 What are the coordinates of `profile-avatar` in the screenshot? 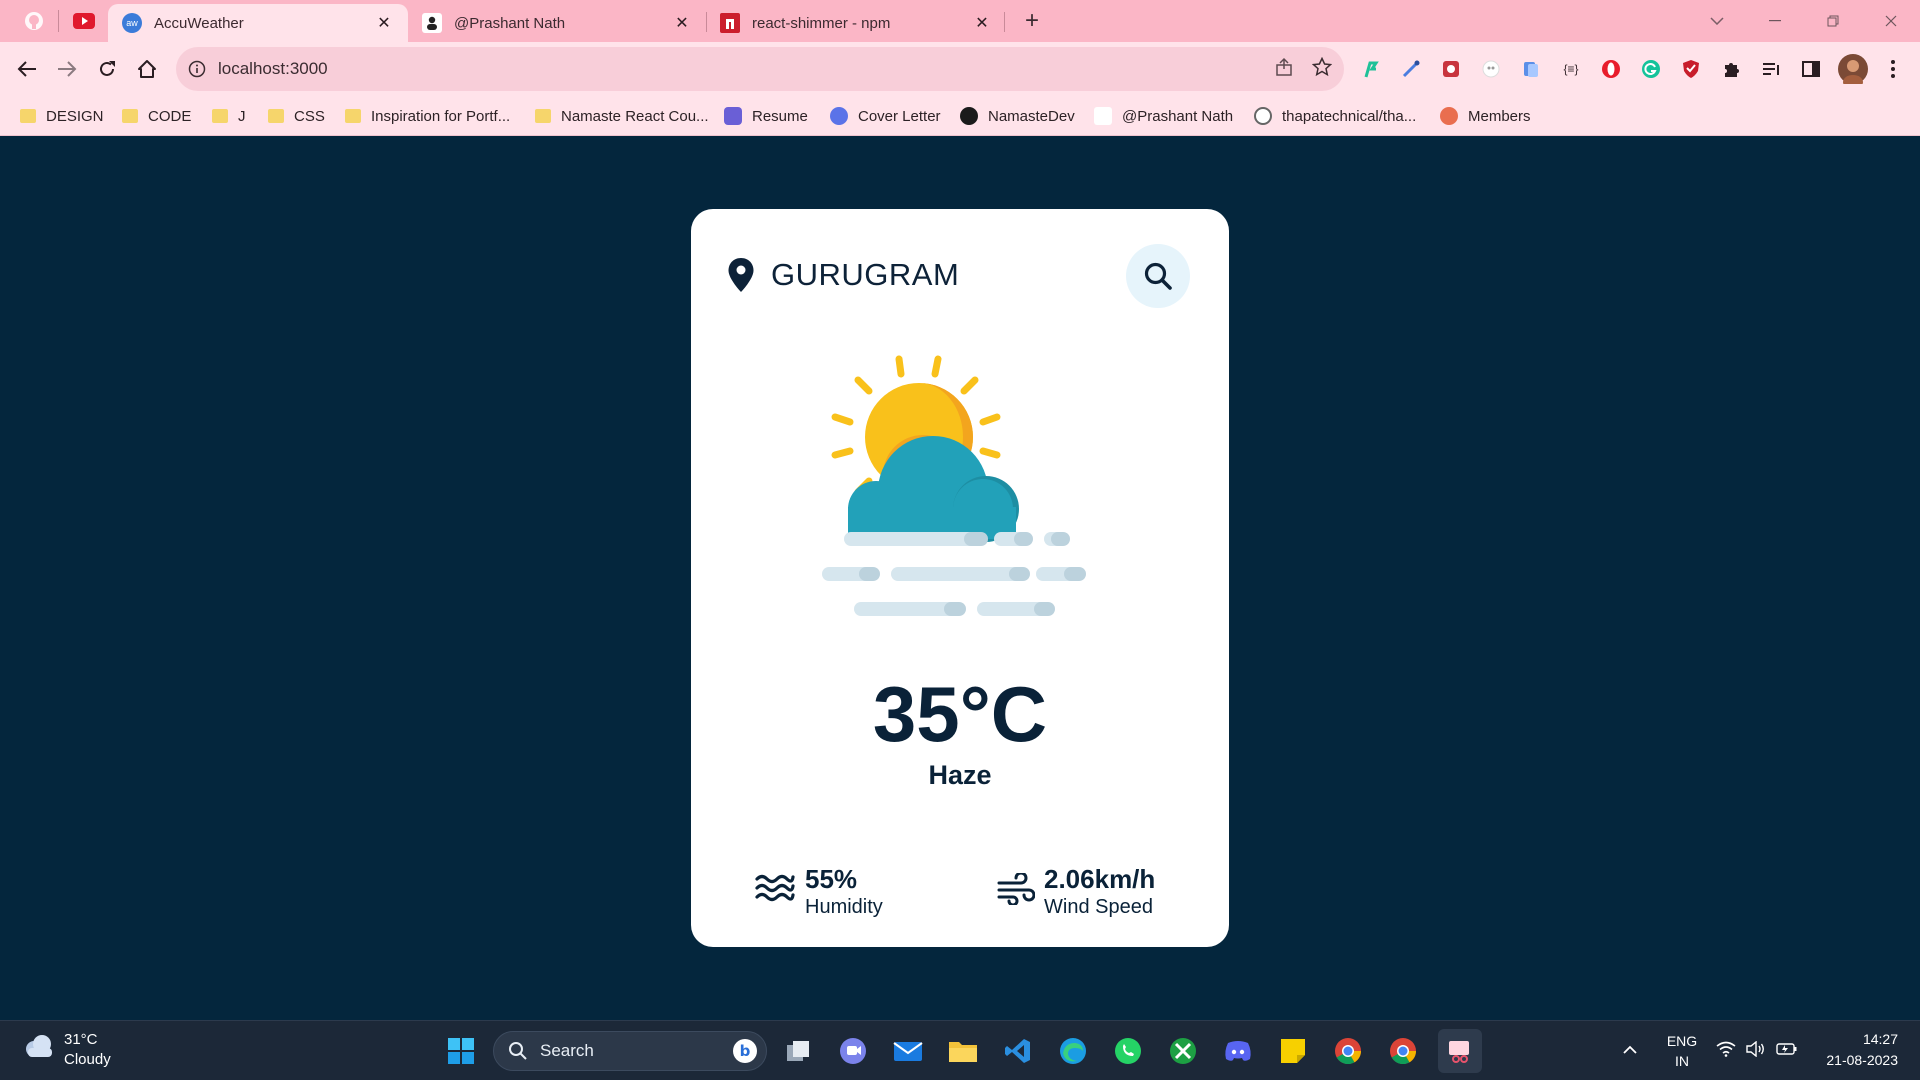 It's located at (1853, 69).